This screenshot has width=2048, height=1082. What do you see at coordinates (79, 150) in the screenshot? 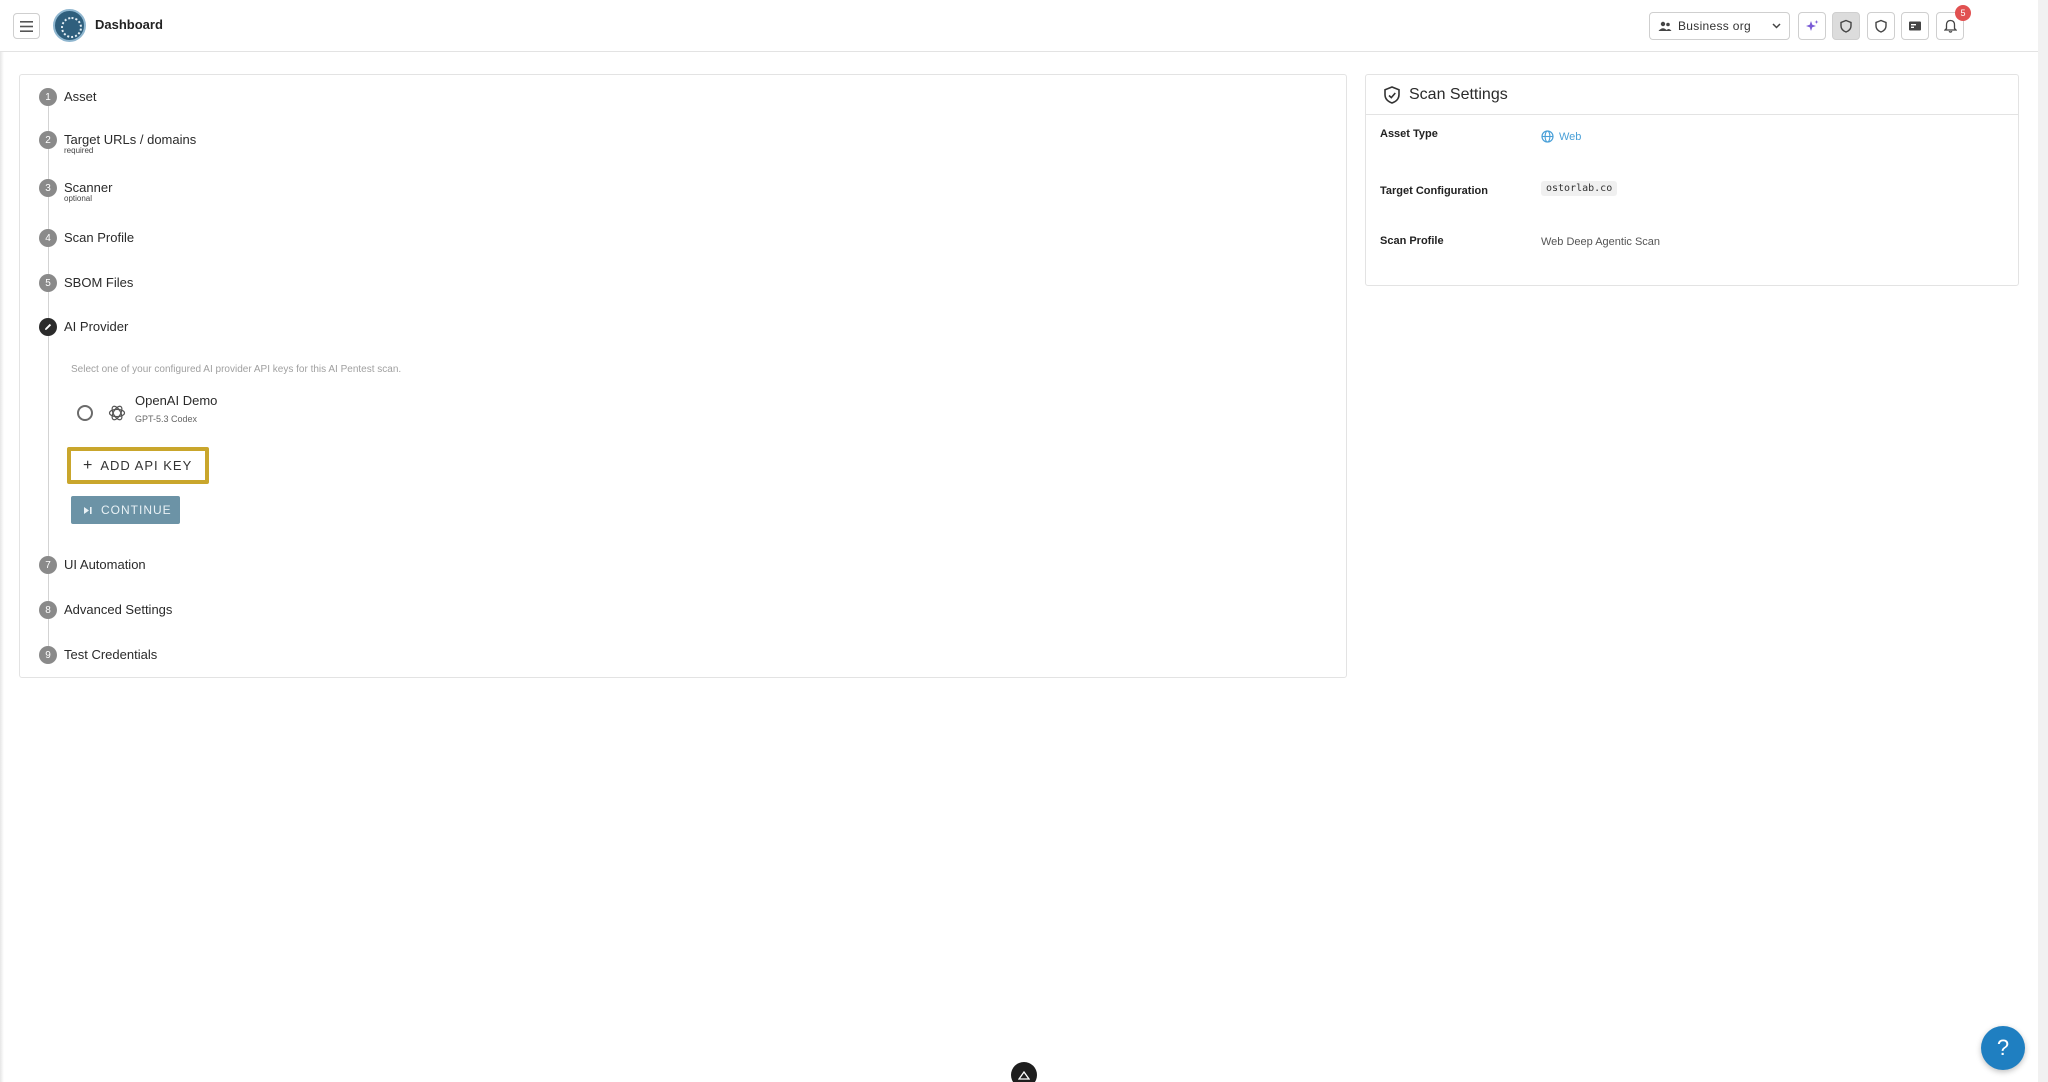
I see `step-sublabel: required` at bounding box center [79, 150].